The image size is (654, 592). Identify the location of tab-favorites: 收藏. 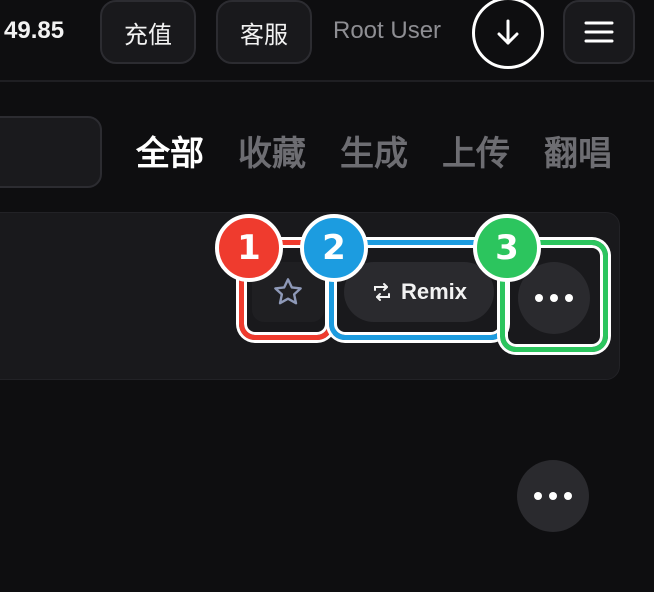
(272, 154).